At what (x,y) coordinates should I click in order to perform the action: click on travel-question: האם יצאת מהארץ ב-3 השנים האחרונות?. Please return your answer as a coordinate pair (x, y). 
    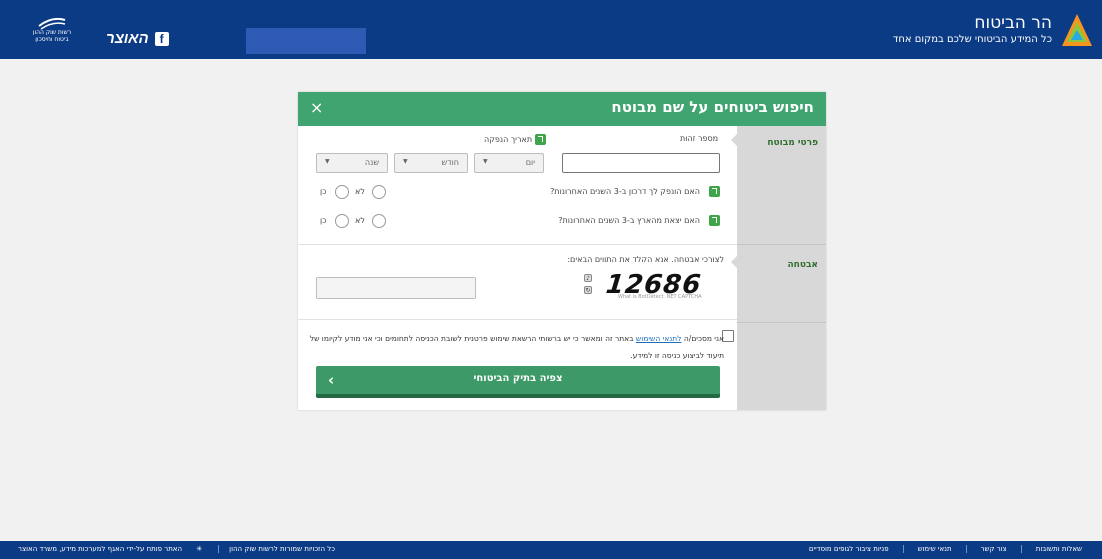
    Looking at the image, I should click on (629, 220).